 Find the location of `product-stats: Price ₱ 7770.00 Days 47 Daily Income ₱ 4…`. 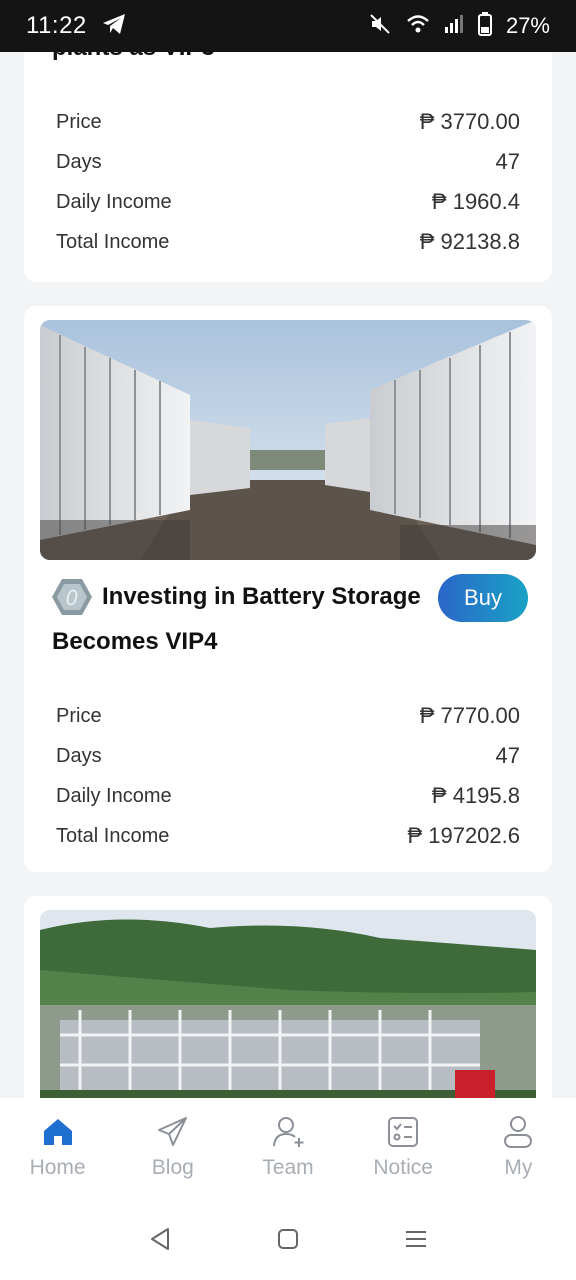

product-stats: Price ₱ 7770.00 Days 47 Daily Income ₱ 4… is located at coordinates (288, 776).